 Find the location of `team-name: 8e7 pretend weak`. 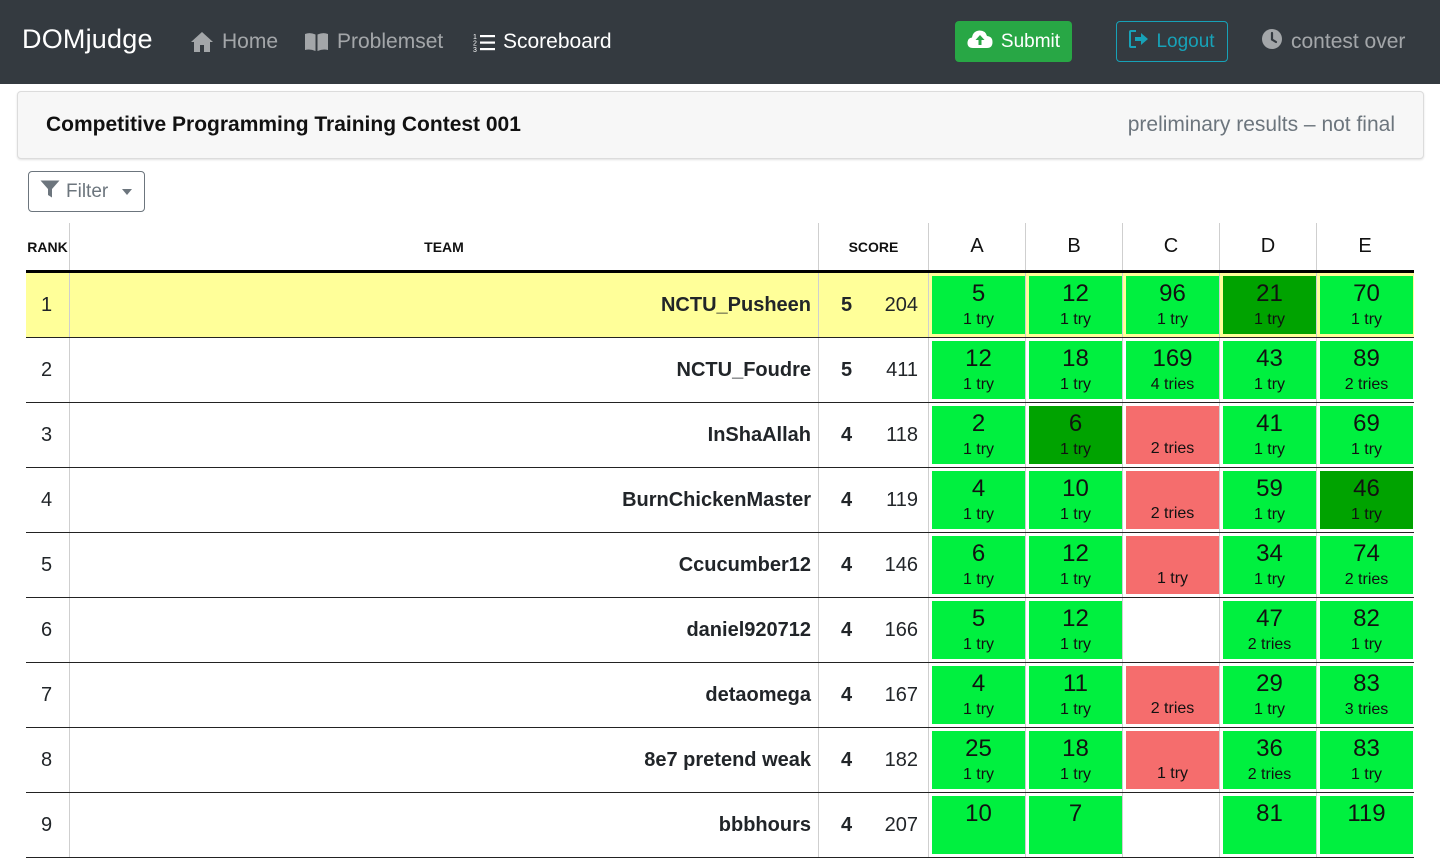

team-name: 8e7 pretend weak is located at coordinates (443, 760).